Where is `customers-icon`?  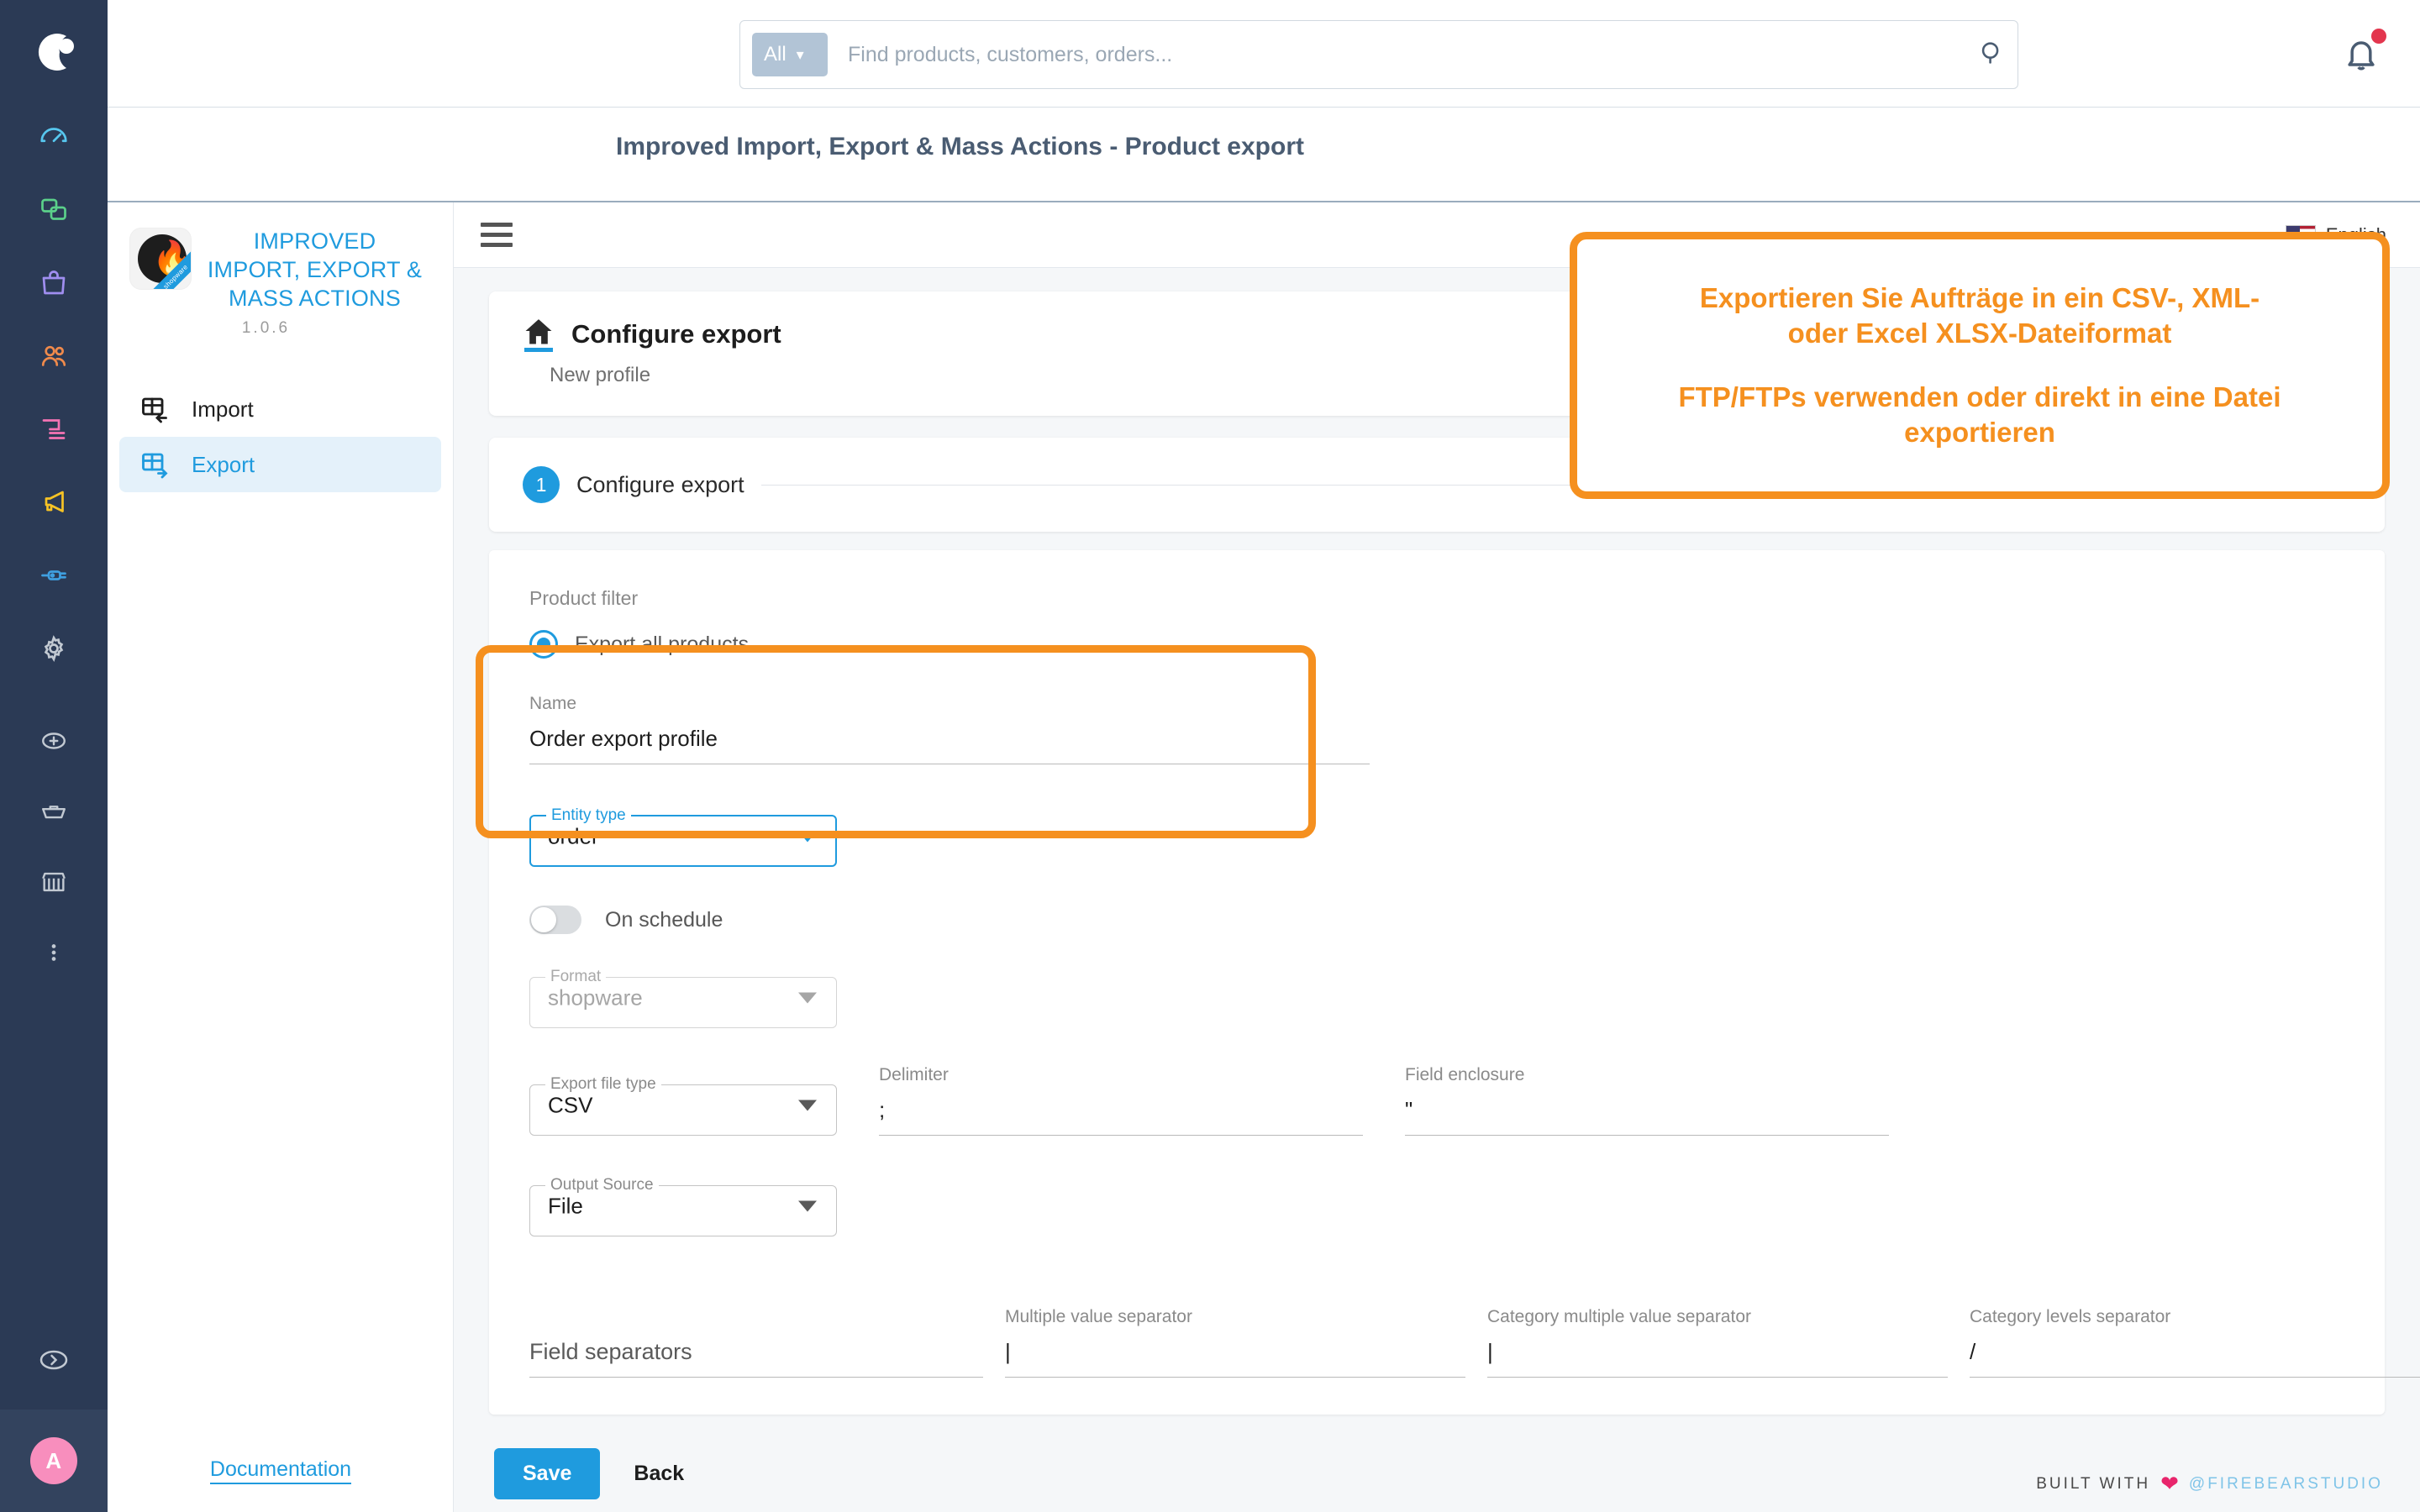 customers-icon is located at coordinates (53, 356).